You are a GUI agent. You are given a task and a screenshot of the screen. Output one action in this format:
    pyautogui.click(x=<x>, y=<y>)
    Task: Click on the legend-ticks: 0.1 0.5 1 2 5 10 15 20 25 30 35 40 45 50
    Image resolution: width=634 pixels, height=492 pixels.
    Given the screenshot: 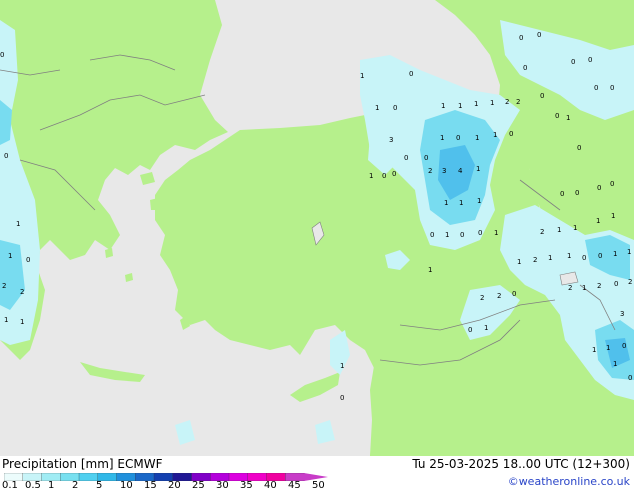 What is the action you would take?
    pyautogui.click(x=170, y=486)
    